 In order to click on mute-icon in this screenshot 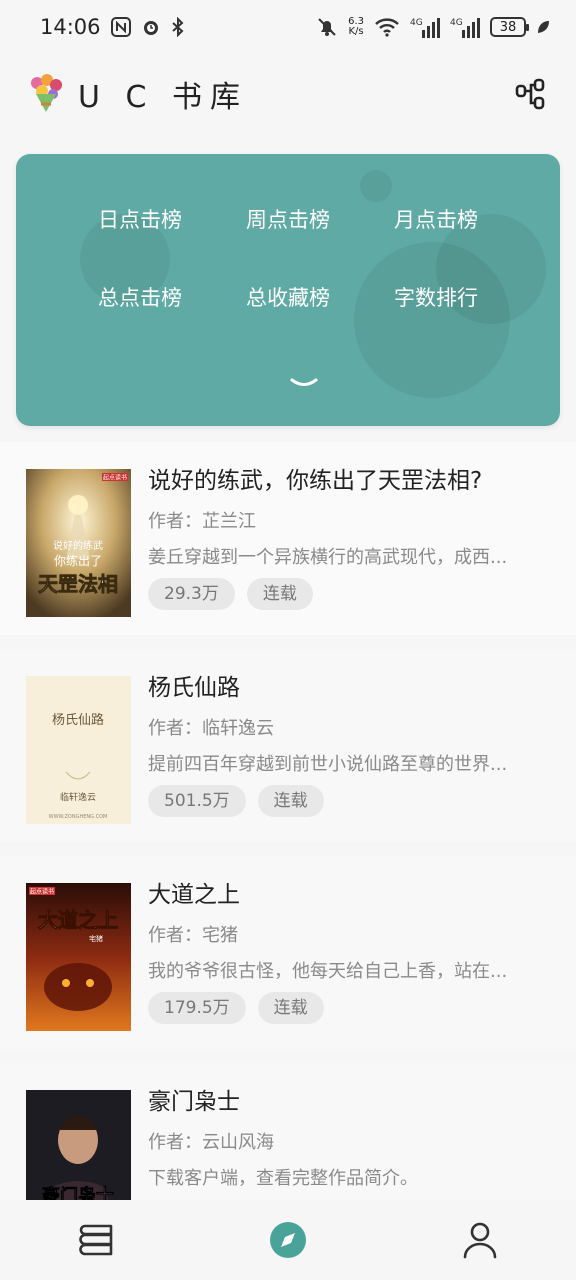, I will do `click(327, 27)`.